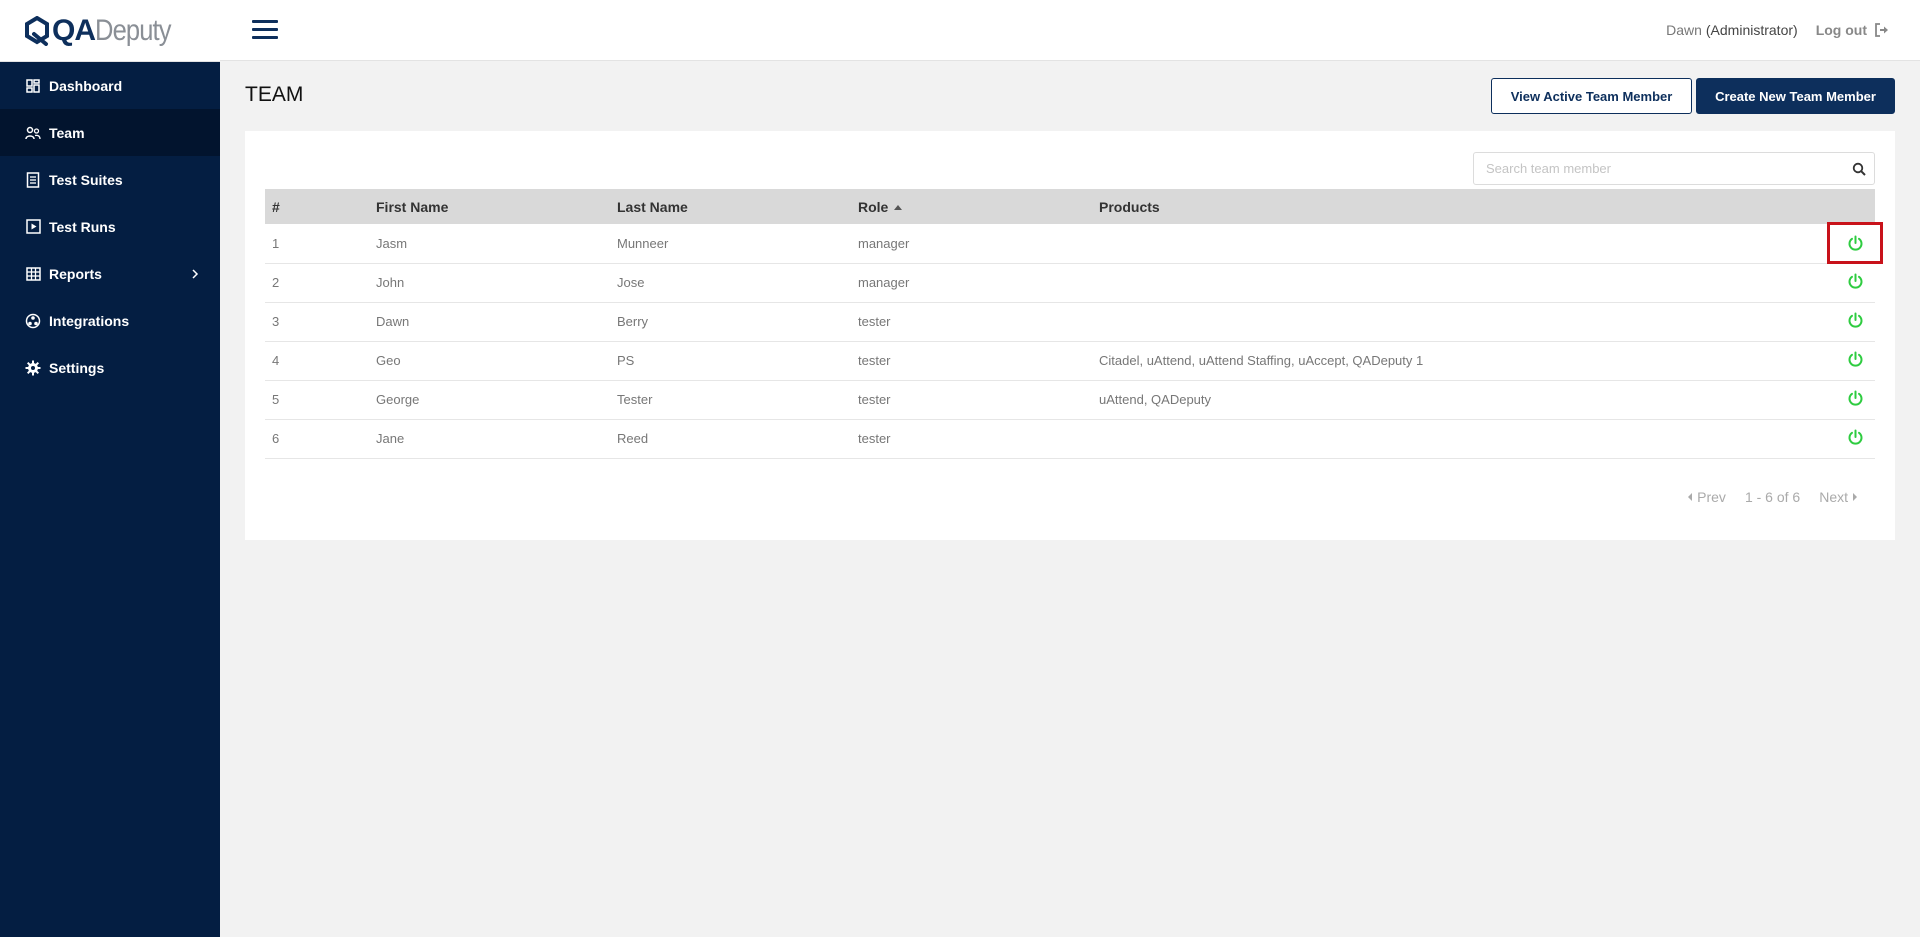  I want to click on logout-icon, so click(1881, 30).